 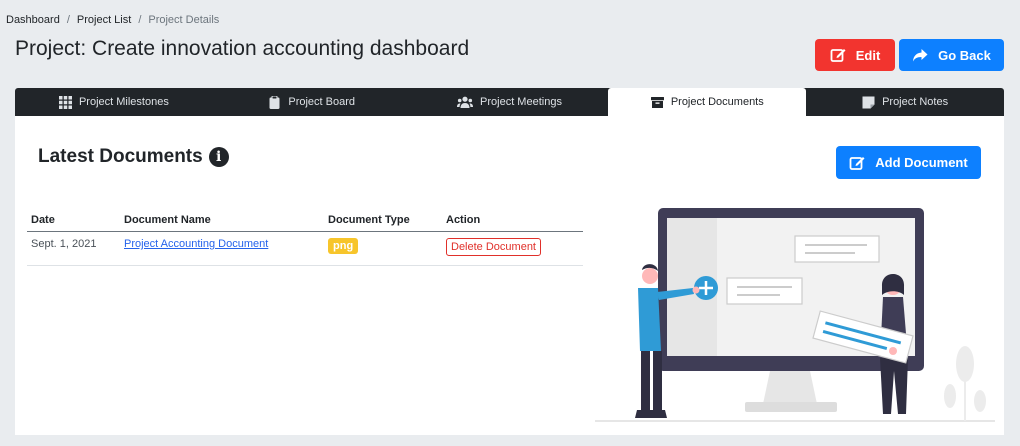 I want to click on column-header-document-name: Document Name, so click(x=222, y=220).